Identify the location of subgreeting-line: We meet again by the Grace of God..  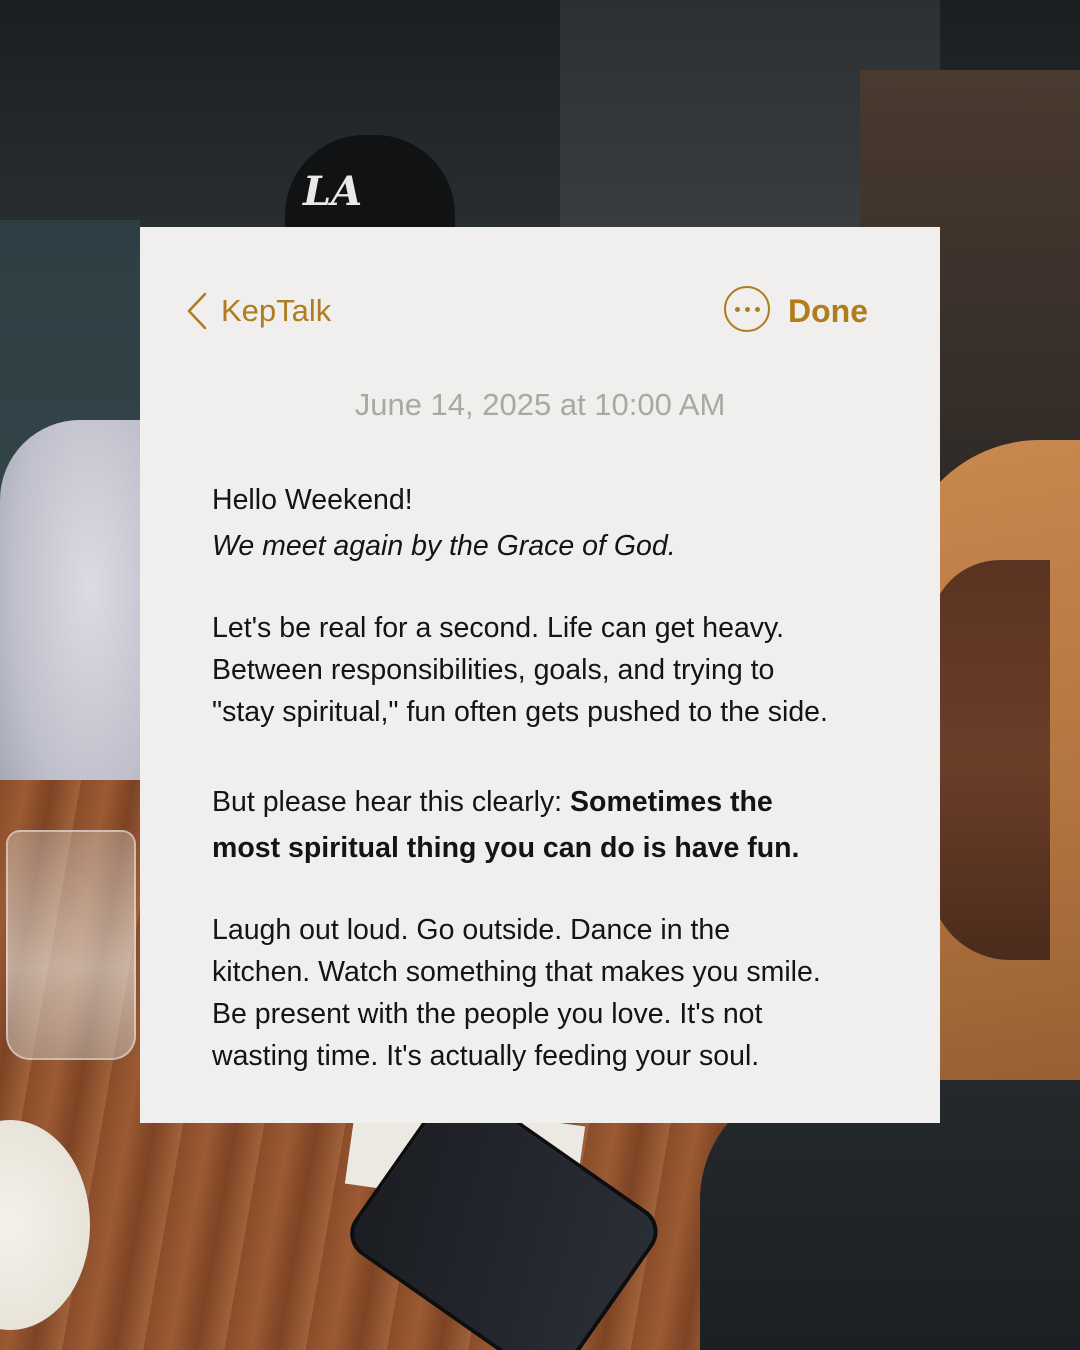
(444, 546).